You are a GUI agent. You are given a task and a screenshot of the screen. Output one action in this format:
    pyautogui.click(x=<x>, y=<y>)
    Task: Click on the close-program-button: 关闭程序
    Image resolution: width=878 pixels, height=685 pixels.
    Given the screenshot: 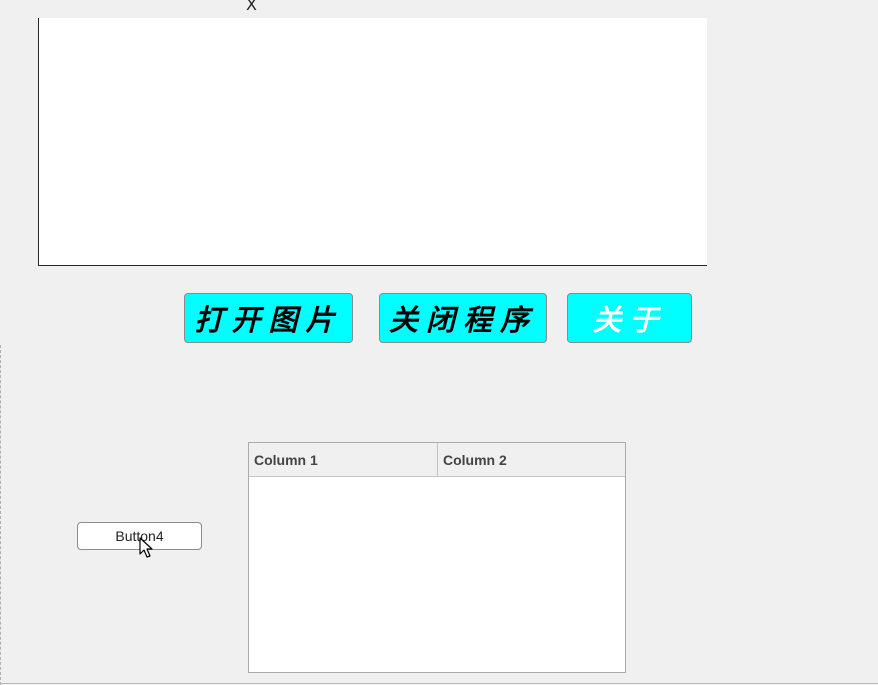 What is the action you would take?
    pyautogui.click(x=463, y=318)
    